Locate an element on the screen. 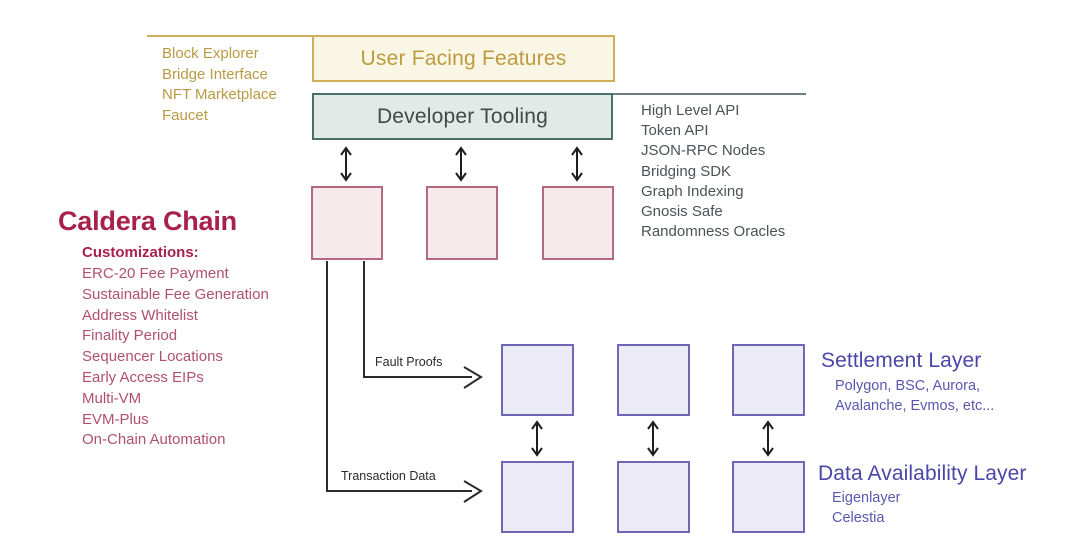 The width and height of the screenshot is (1080, 542). developer-tooling-label: Developer Tooling is located at coordinates (462, 116).